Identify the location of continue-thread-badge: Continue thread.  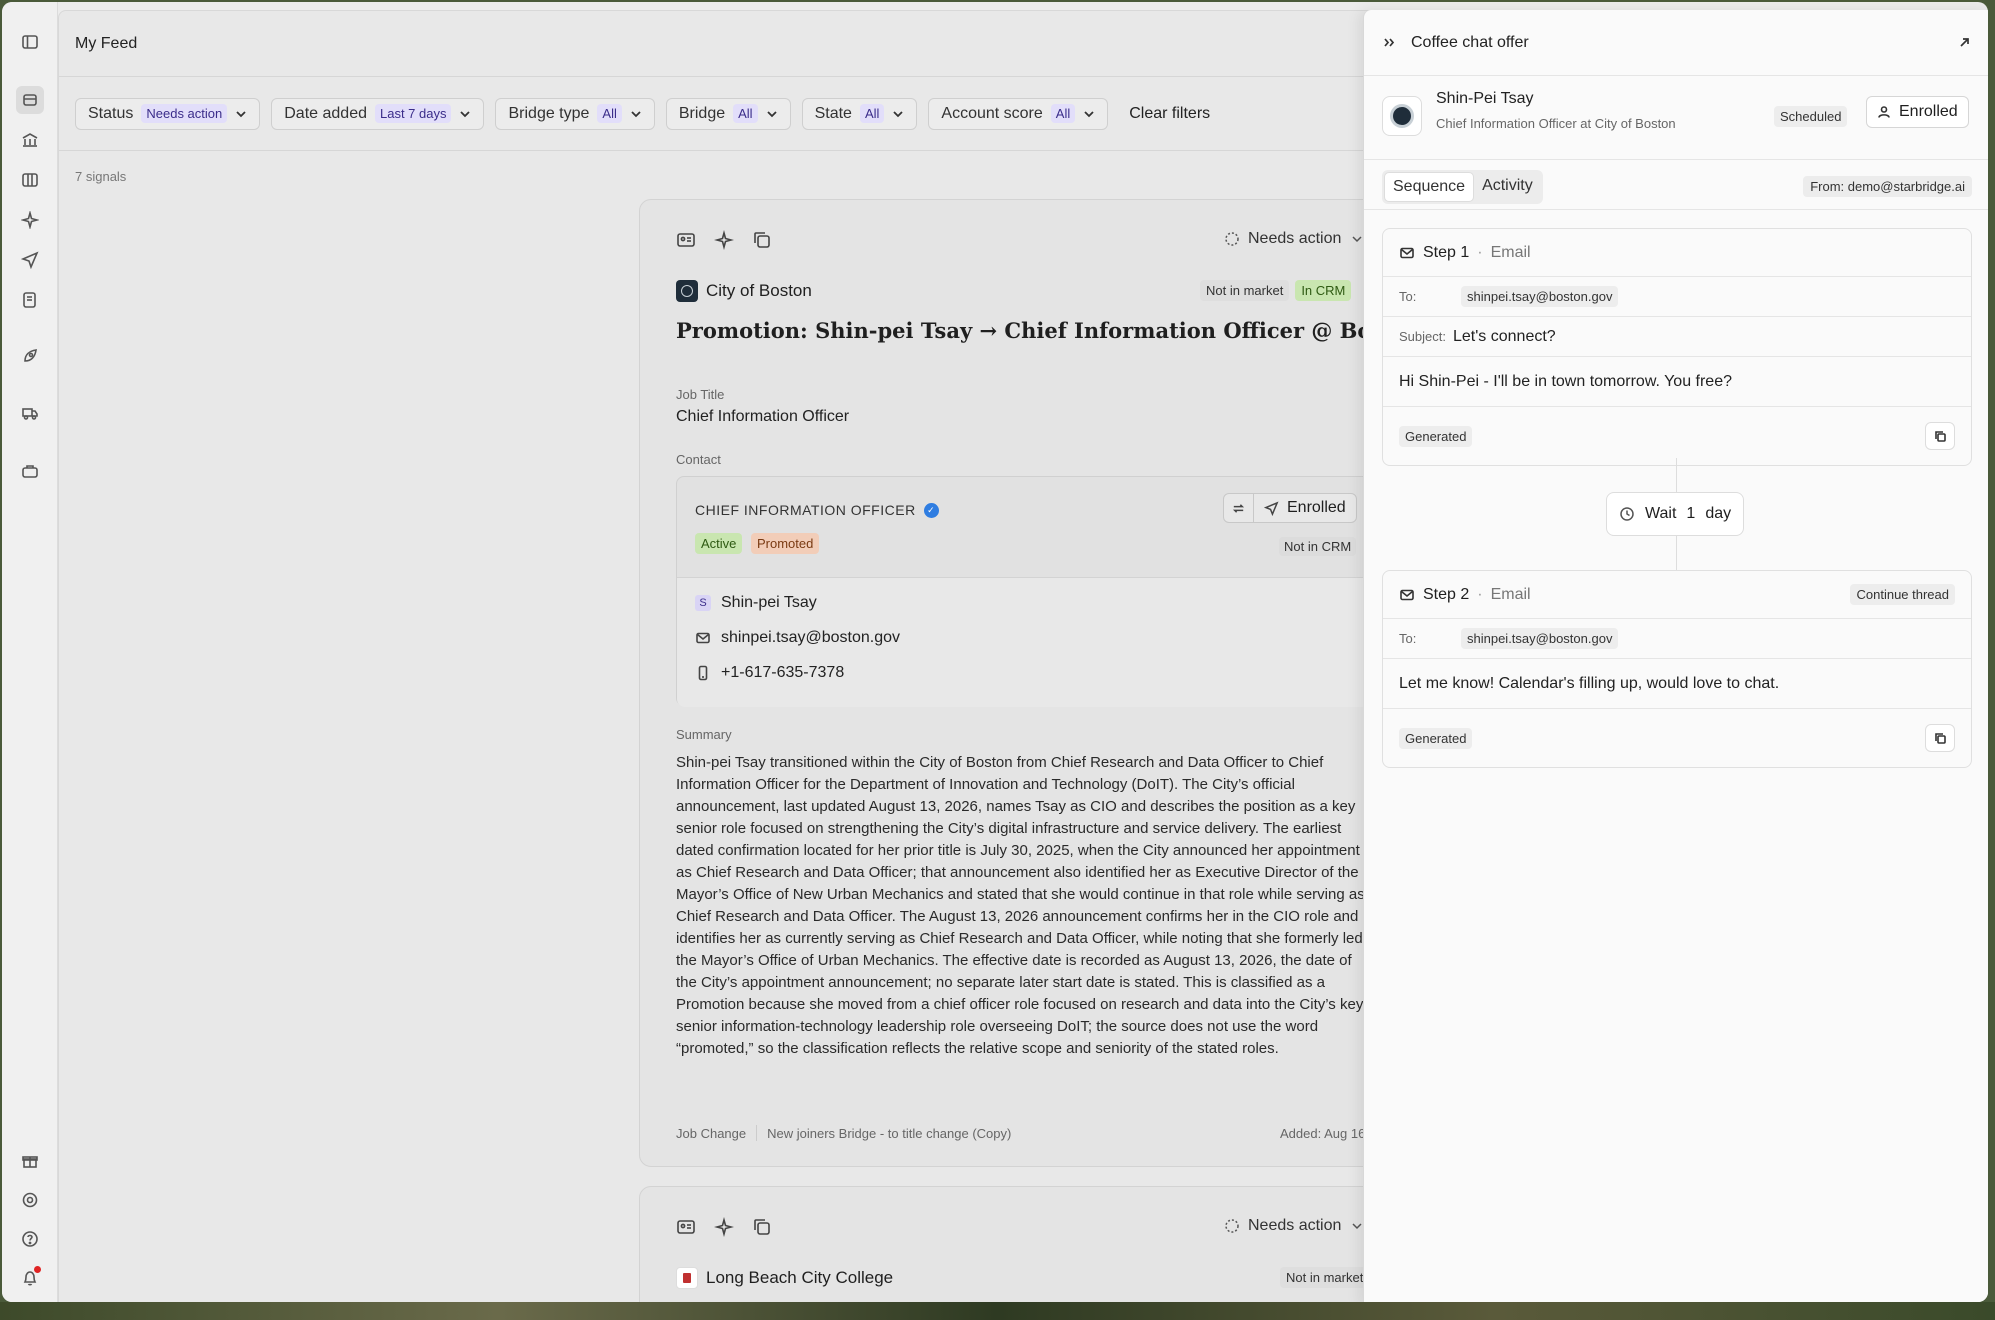
(1902, 594).